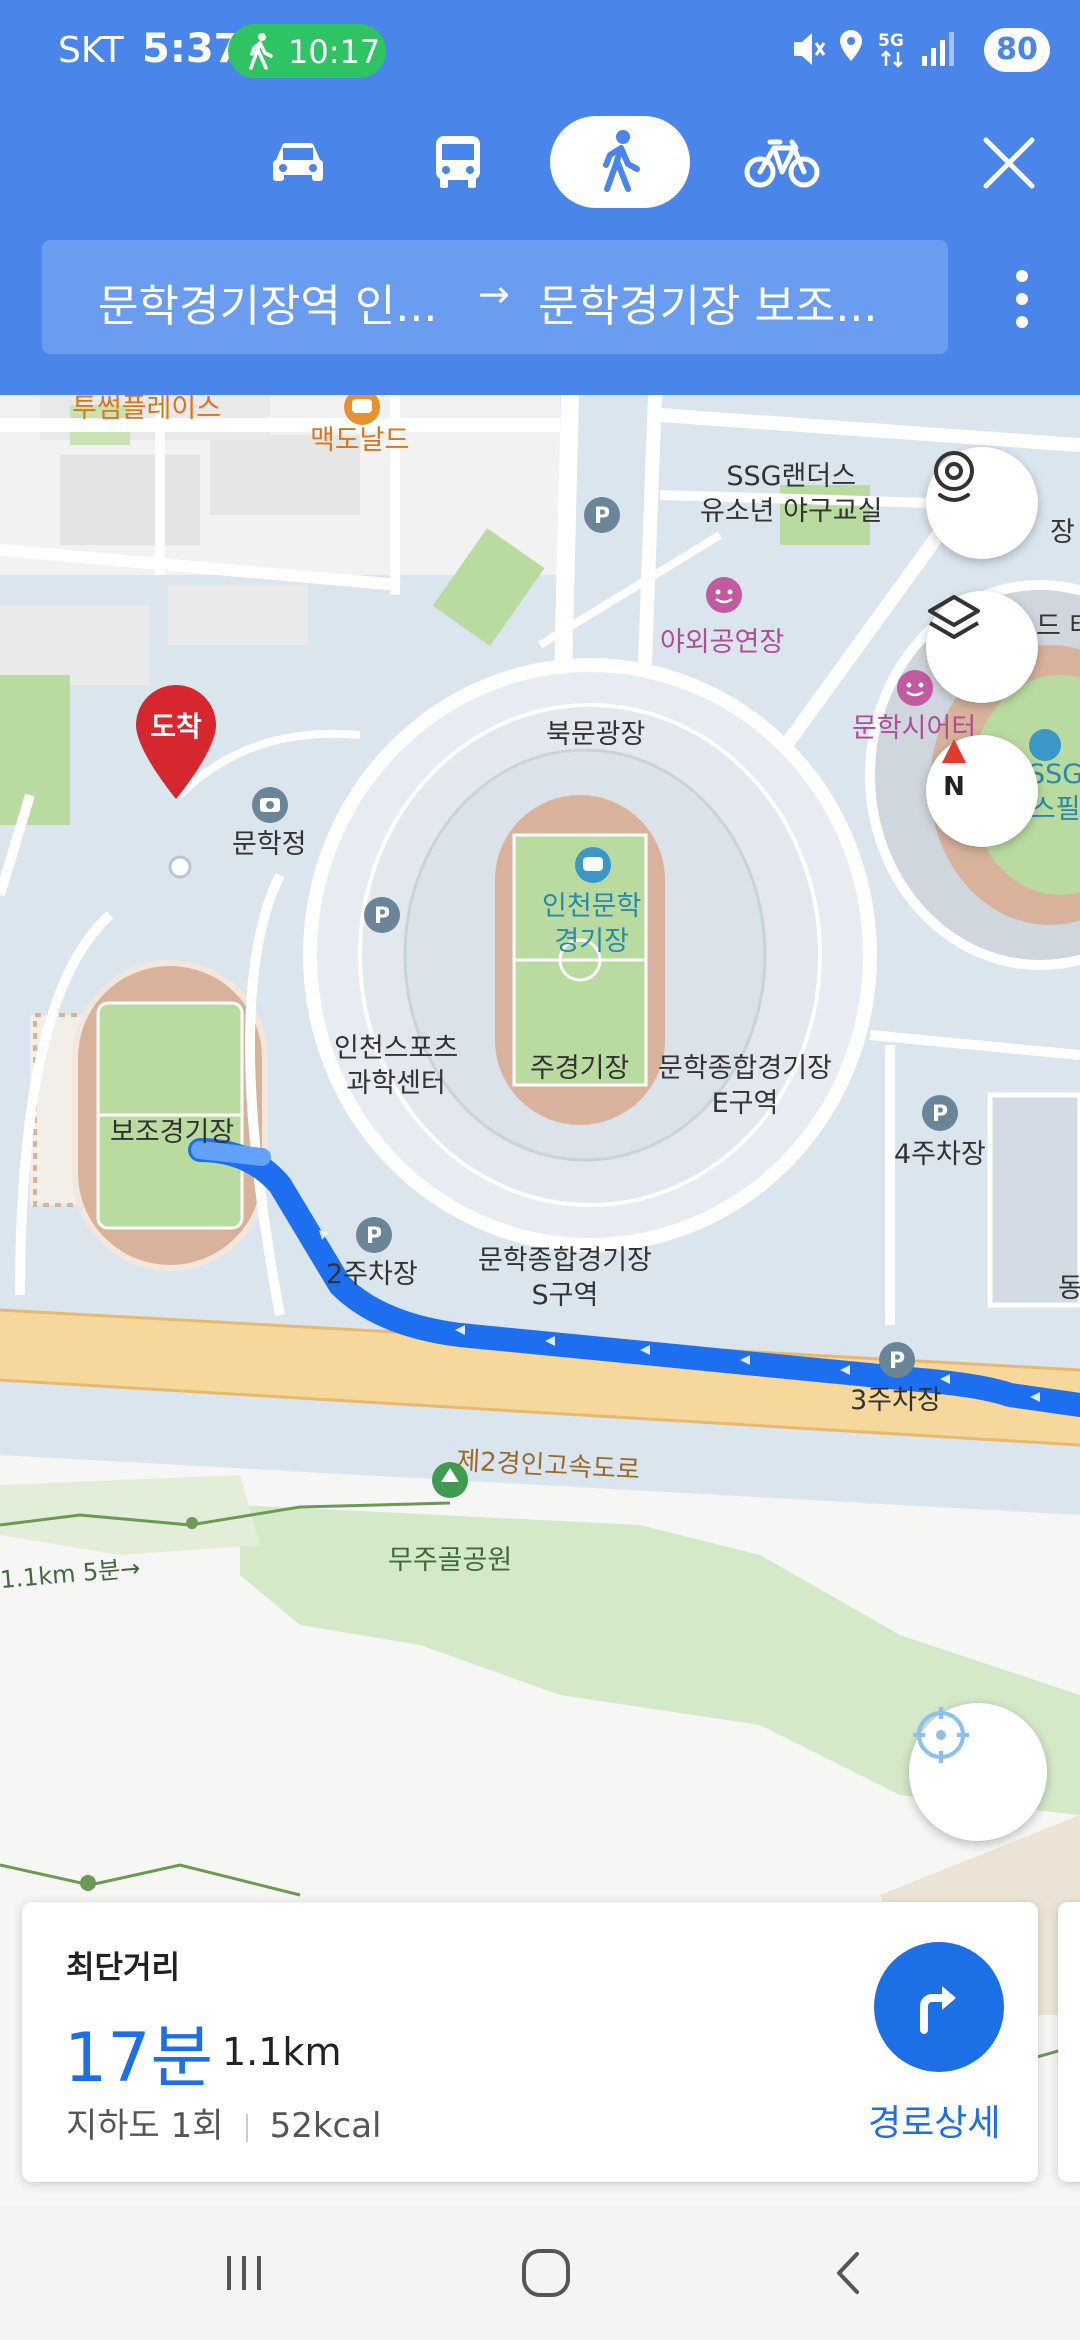 This screenshot has height=2340, width=1080. I want to click on 5g-icon: 5G, so click(894, 51).